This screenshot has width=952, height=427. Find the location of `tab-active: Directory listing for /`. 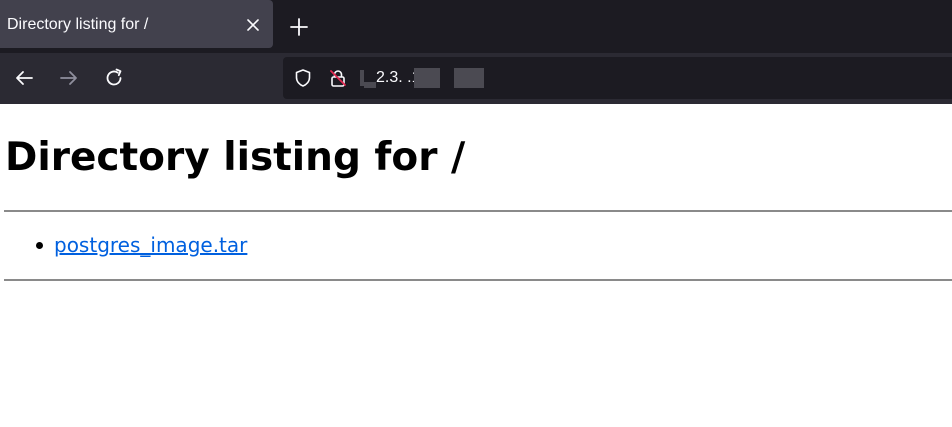

tab-active: Directory listing for / is located at coordinates (136, 24).